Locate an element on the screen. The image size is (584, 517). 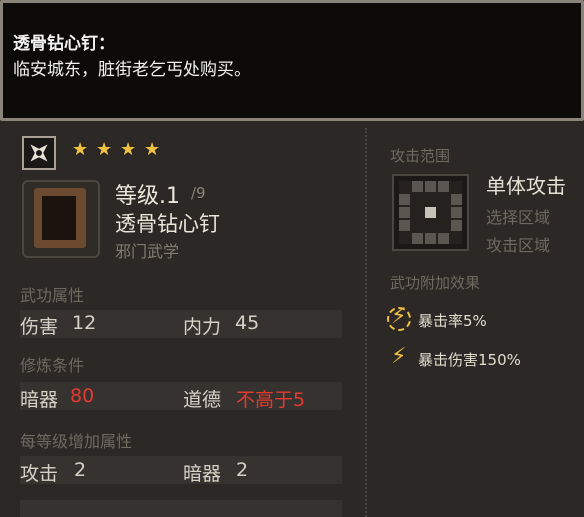
hidden-weapon-requirement: 80 is located at coordinates (82, 396).